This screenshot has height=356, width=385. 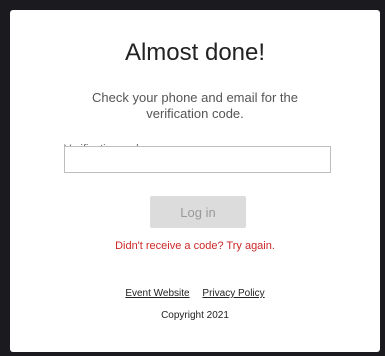 I want to click on copyright-text: Copyright 2021, so click(x=195, y=315).